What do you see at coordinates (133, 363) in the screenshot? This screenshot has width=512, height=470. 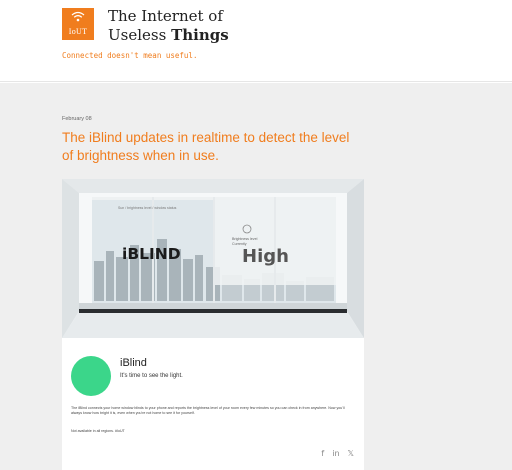 I see `product-name: iBlind` at bounding box center [133, 363].